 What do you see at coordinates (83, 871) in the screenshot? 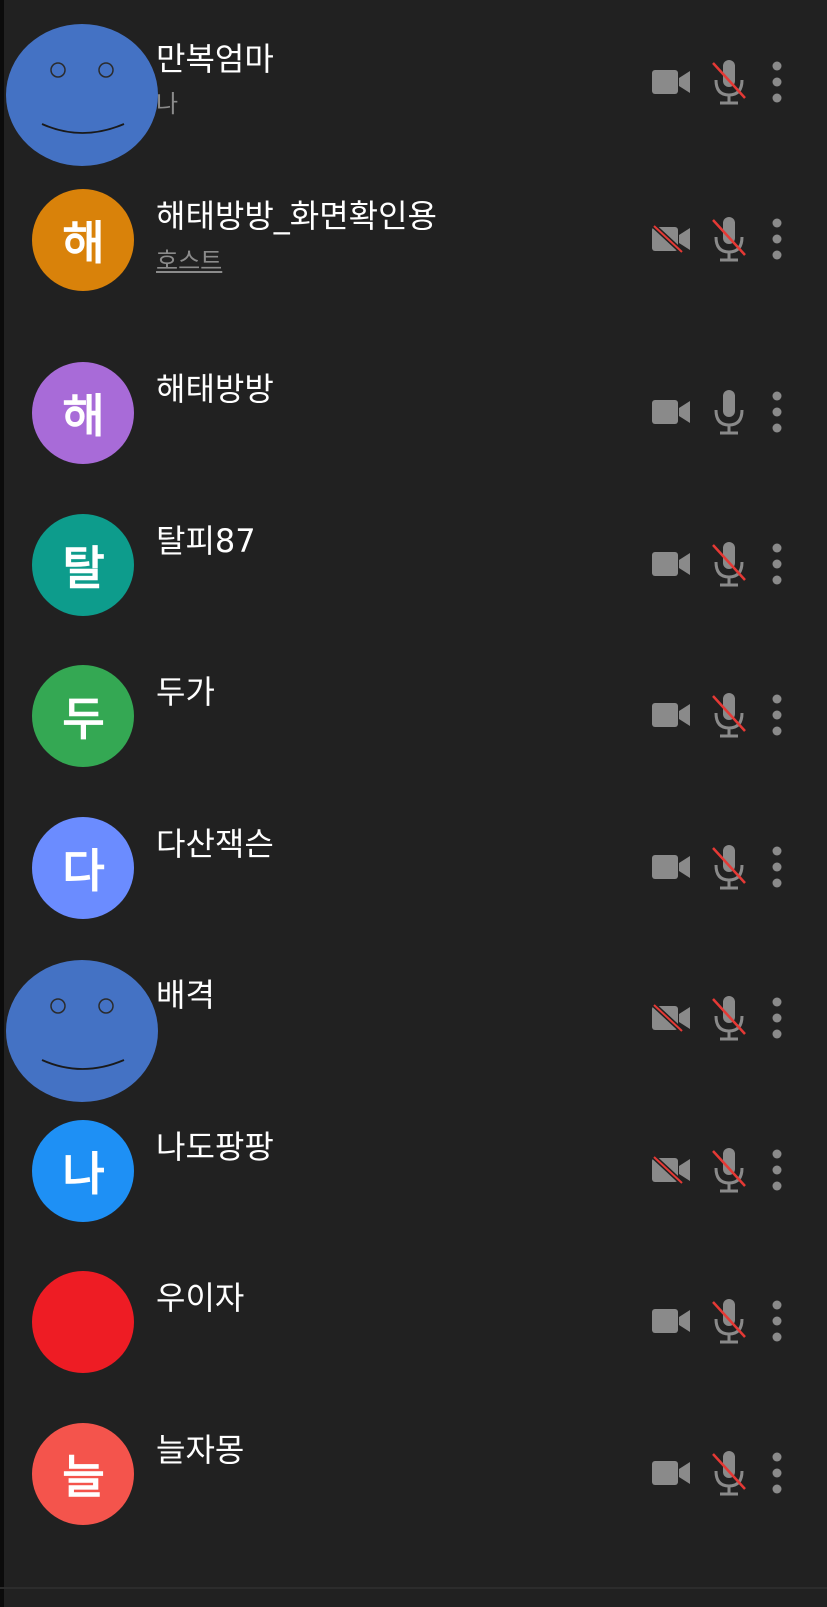
I see `avatar-initial: 다` at bounding box center [83, 871].